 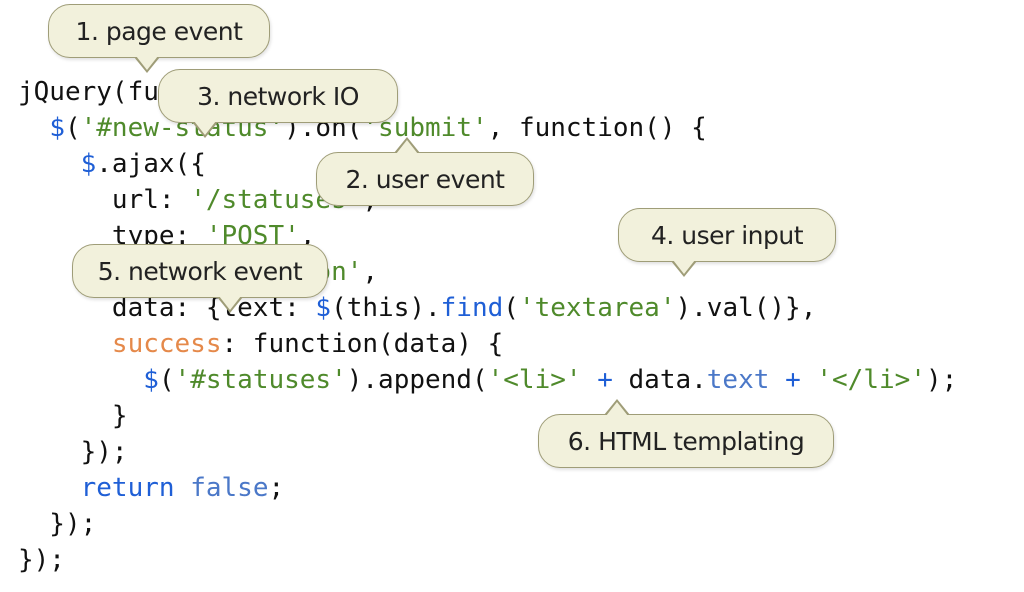 I want to click on code-token: );, so click(x=941, y=380).